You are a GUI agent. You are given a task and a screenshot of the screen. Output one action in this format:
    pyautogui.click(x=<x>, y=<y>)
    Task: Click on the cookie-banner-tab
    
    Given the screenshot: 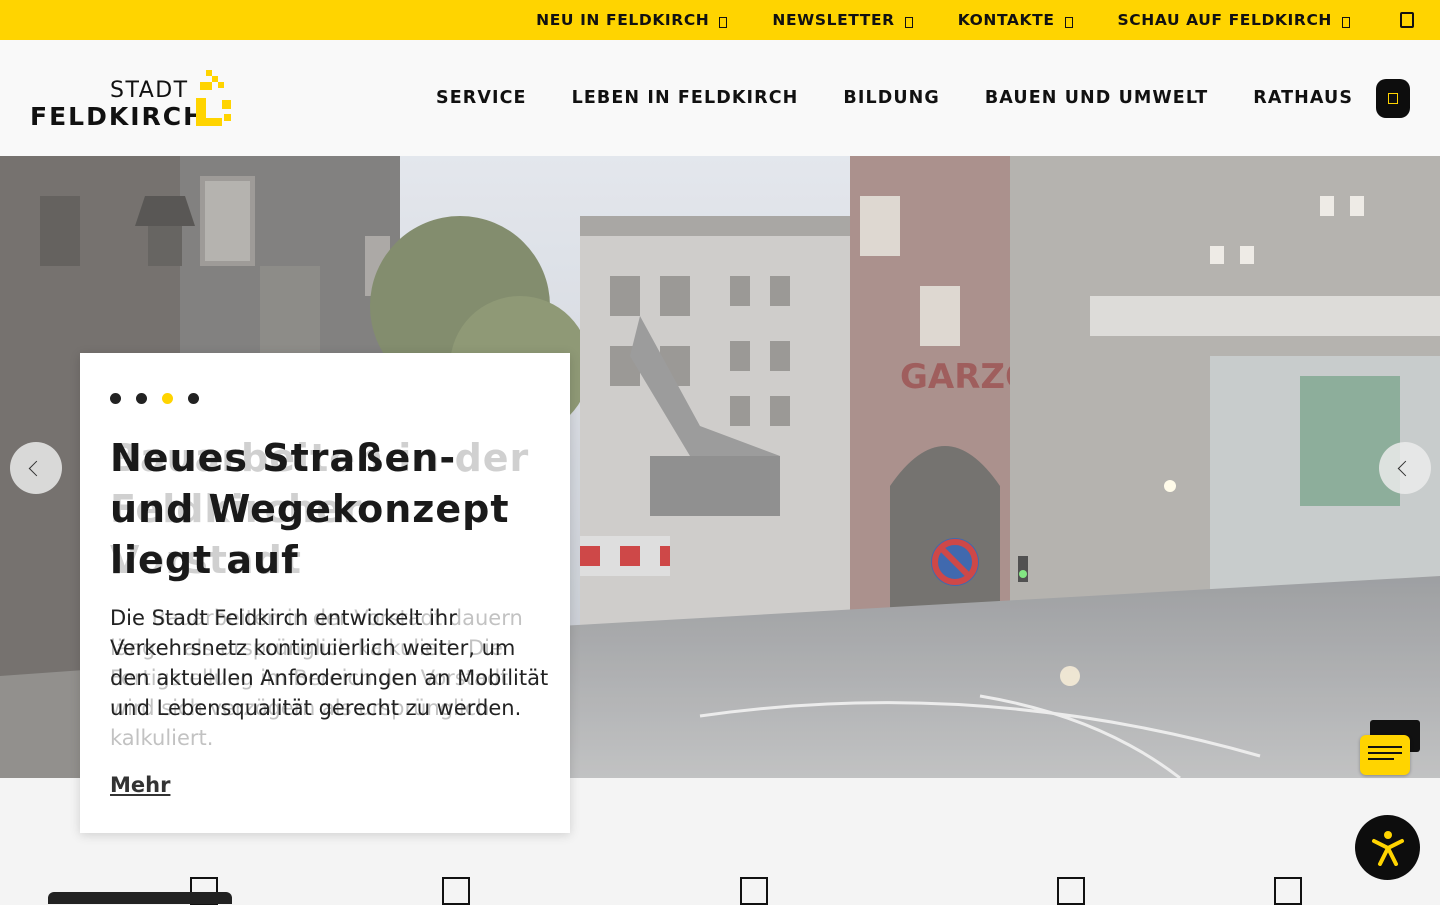 What is the action you would take?
    pyautogui.click(x=140, y=898)
    